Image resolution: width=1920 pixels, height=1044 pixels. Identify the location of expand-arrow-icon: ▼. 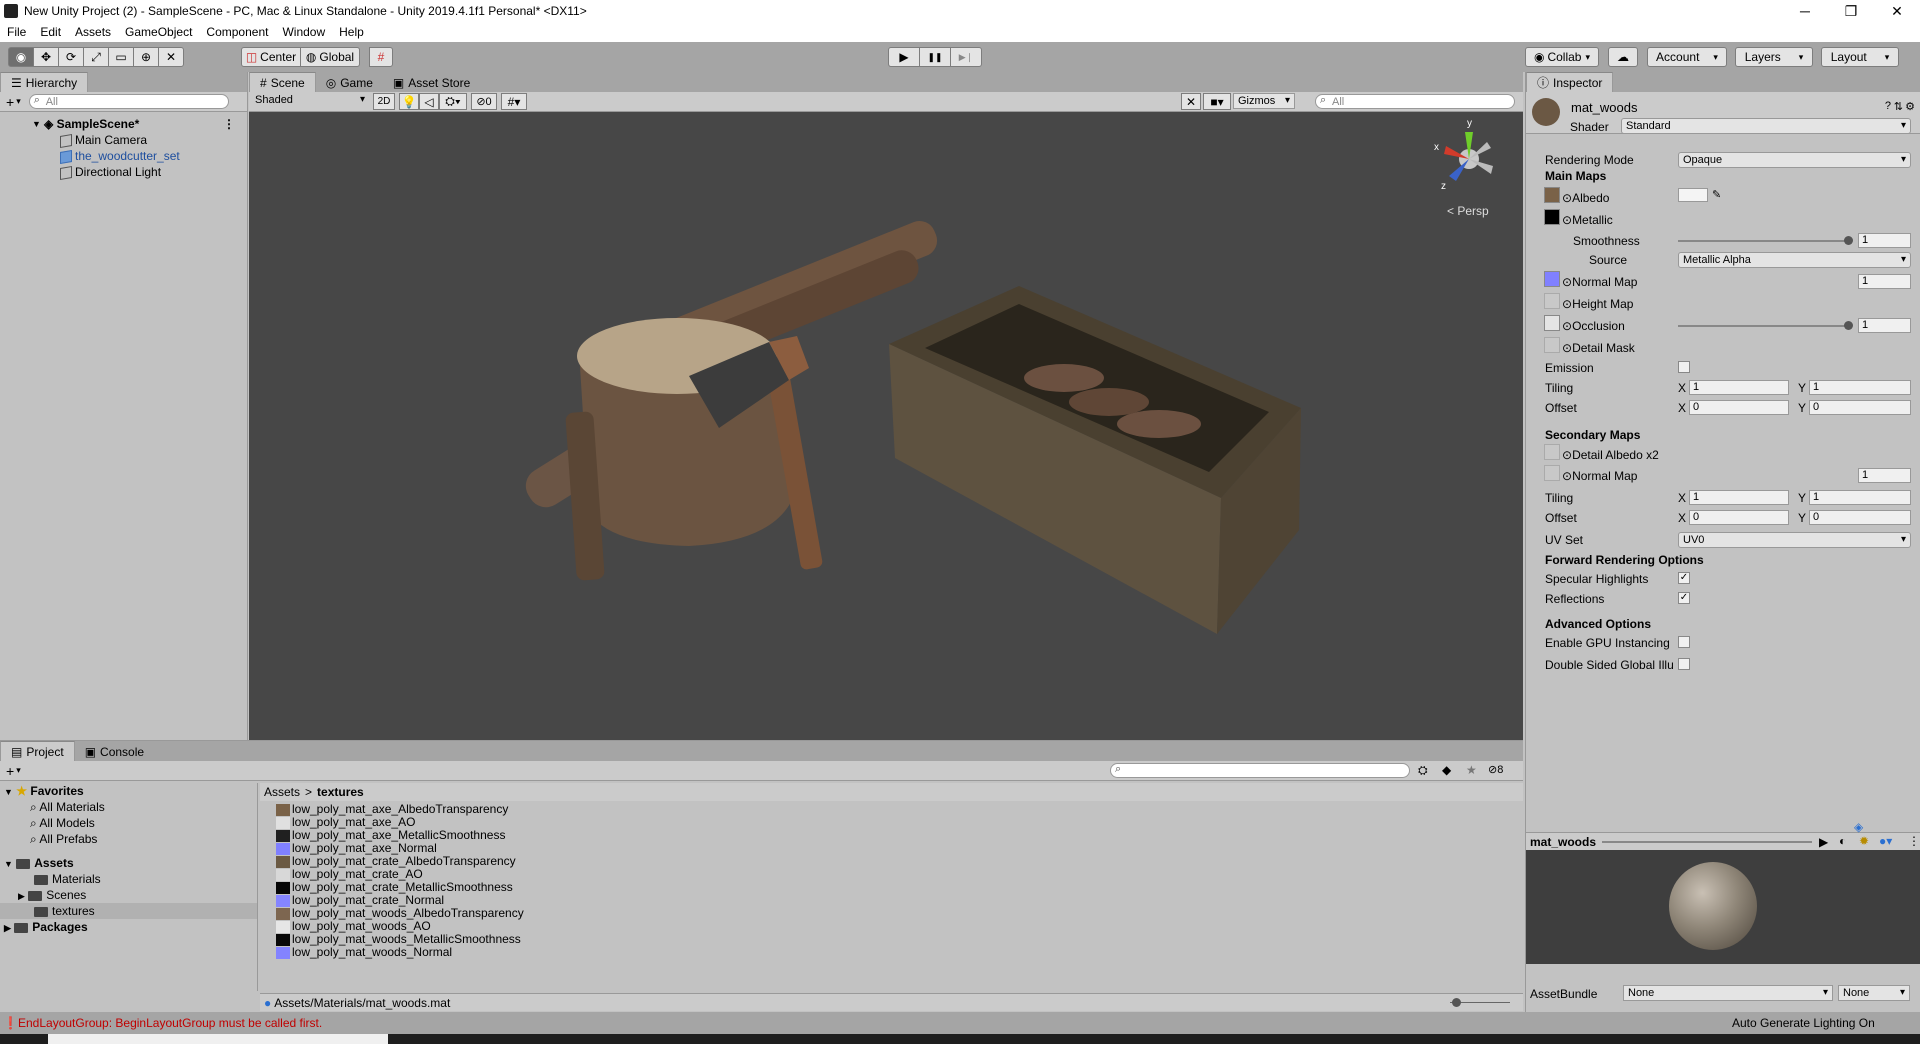
(36, 124).